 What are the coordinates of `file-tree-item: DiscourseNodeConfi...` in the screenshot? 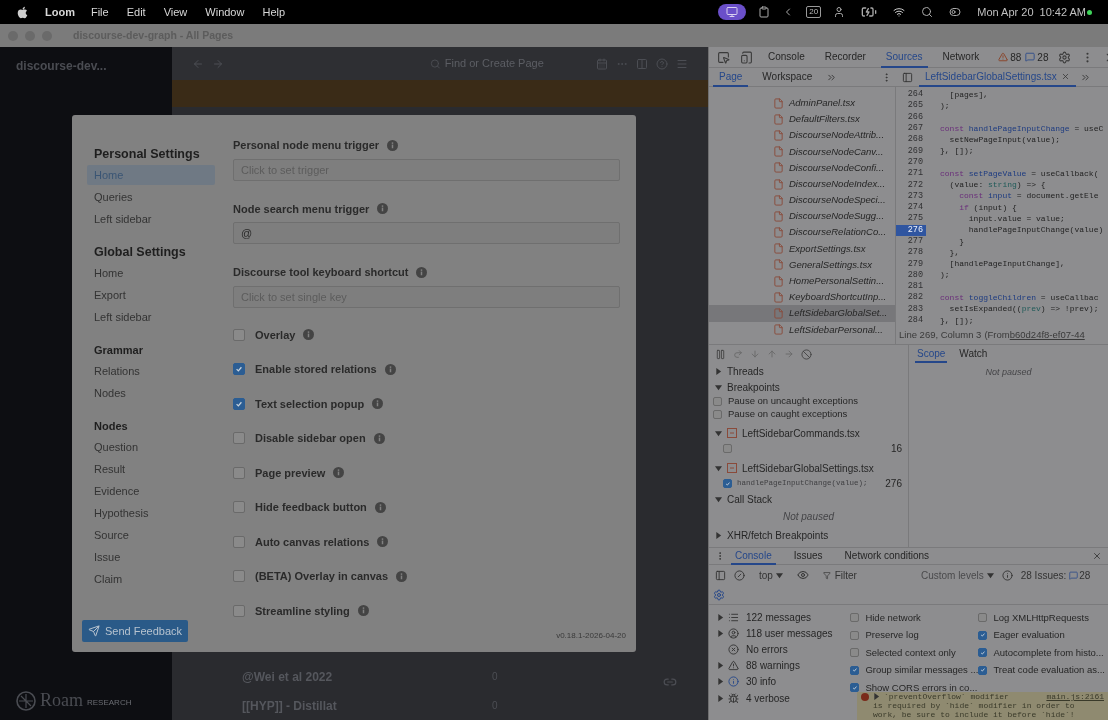 It's located at (802, 167).